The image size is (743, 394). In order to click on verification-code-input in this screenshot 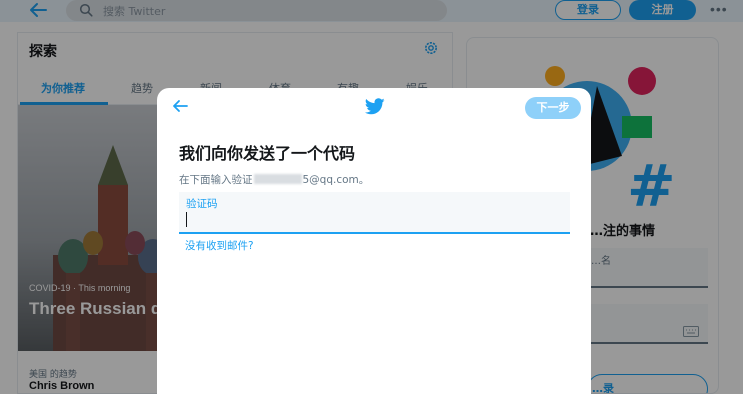, I will do `click(374, 219)`.